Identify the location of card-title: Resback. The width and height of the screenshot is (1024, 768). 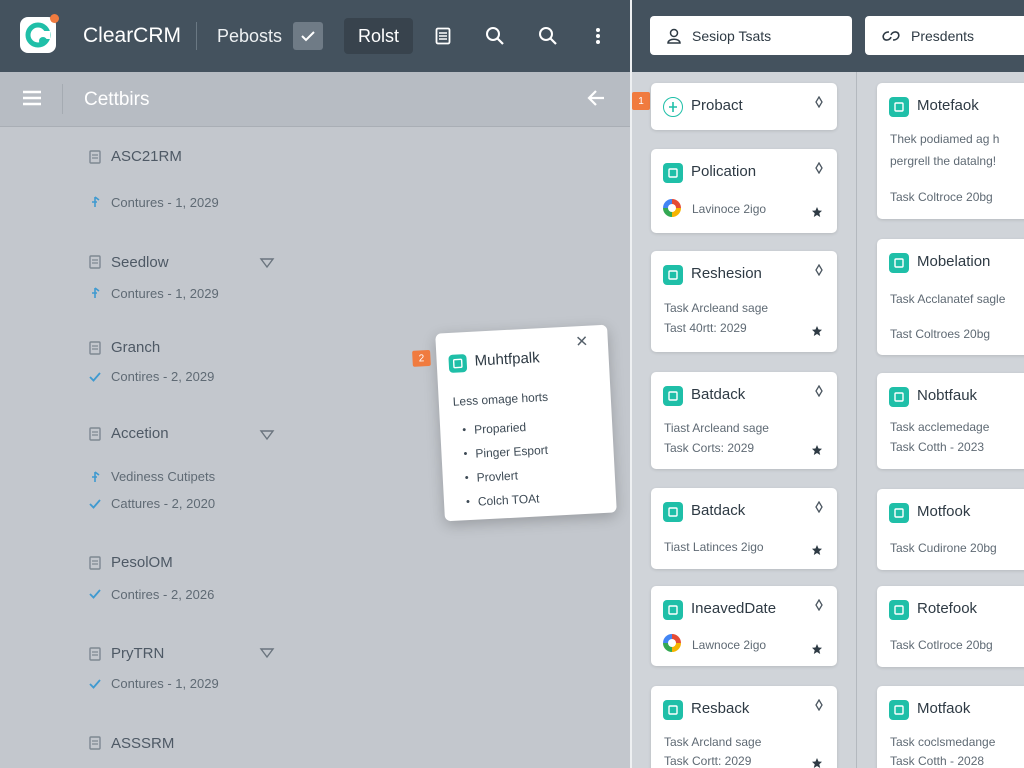
(720, 708).